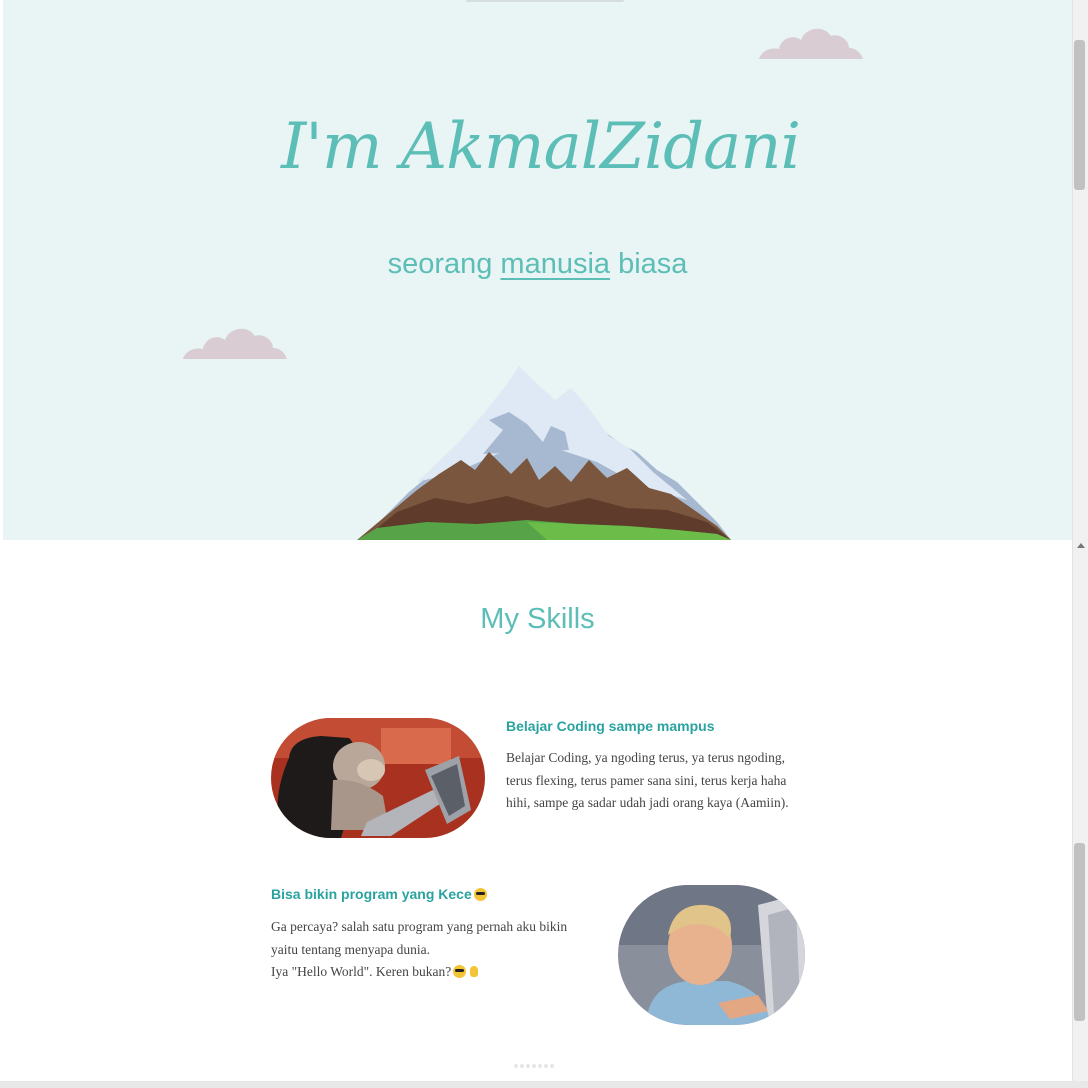 The image size is (1088, 1088). I want to click on skill-description-text: Iya "Hello World". Keren bukan?, so click(361, 971).